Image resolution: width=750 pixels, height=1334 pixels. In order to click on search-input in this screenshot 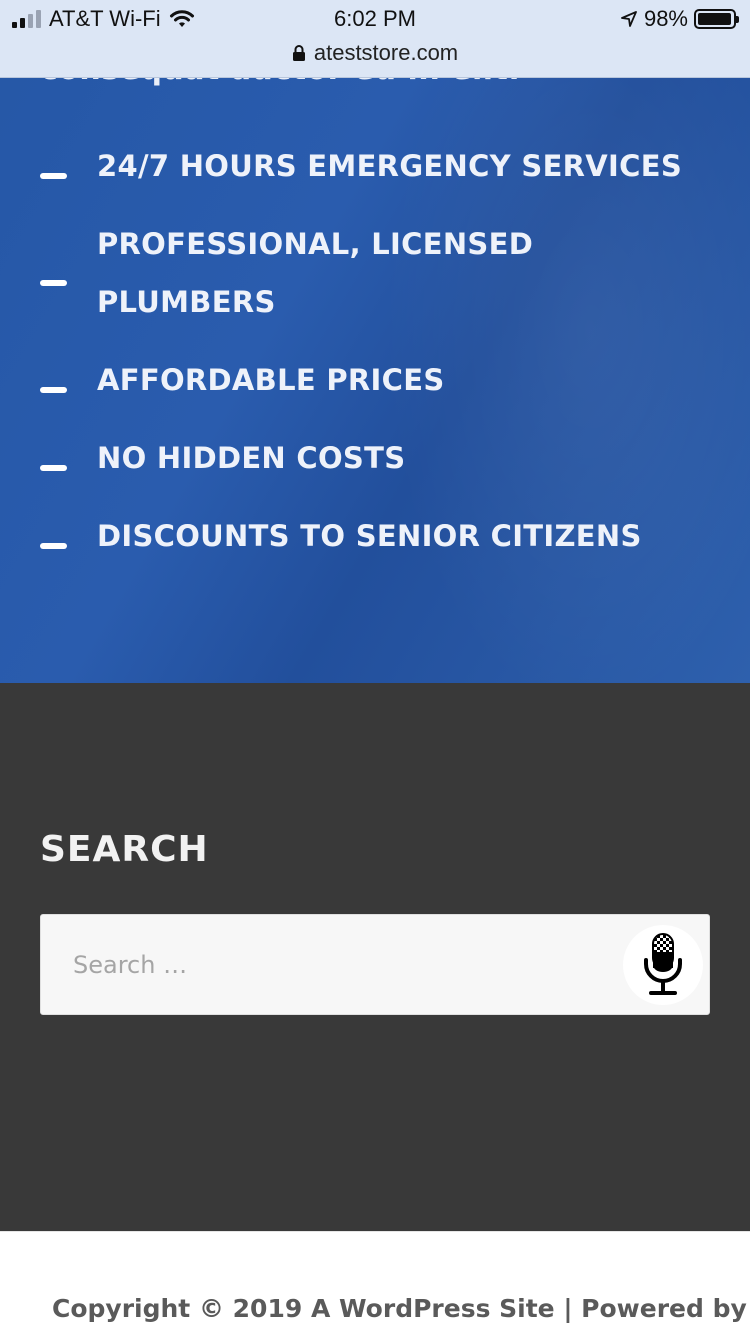, I will do `click(331, 964)`.